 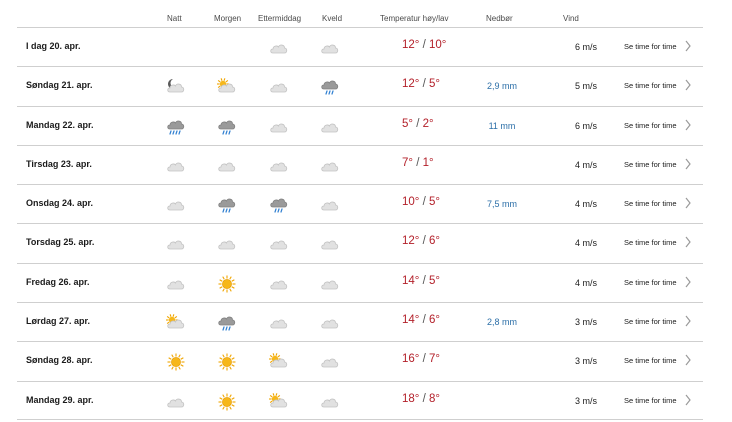 I want to click on row-date: Fredag 26. apr., so click(x=58, y=281).